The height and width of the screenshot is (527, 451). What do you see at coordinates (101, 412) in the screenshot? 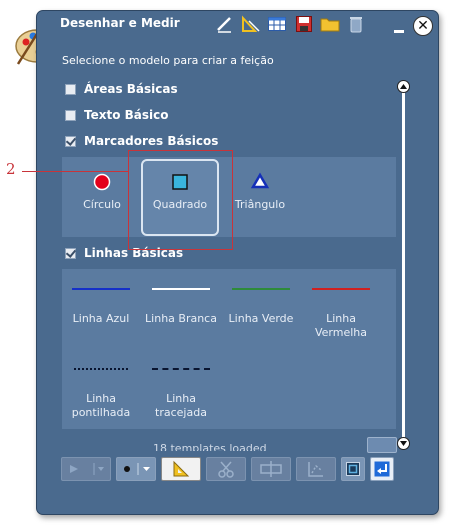
I see `template-label-line2: pontilhada` at bounding box center [101, 412].